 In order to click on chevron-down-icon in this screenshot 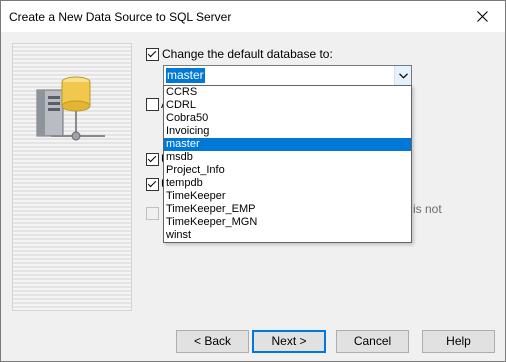, I will do `click(403, 76)`.